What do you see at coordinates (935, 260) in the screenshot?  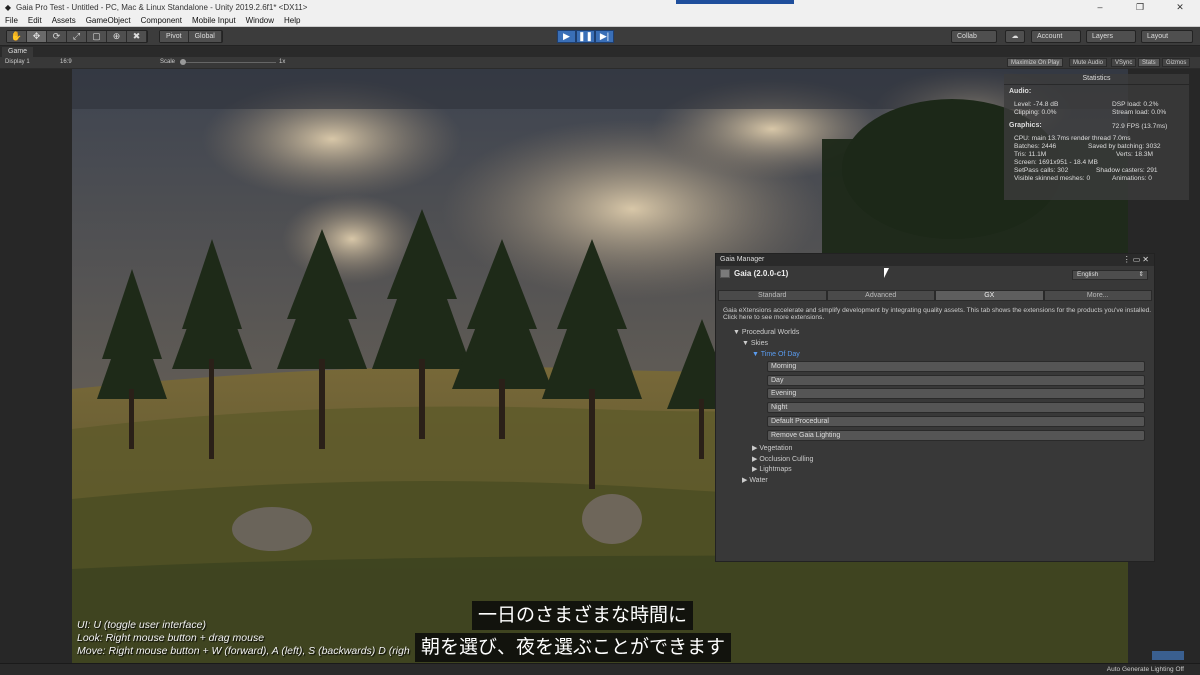 I see `gaia-window-header: Gaia Manager ⋮▭✕` at bounding box center [935, 260].